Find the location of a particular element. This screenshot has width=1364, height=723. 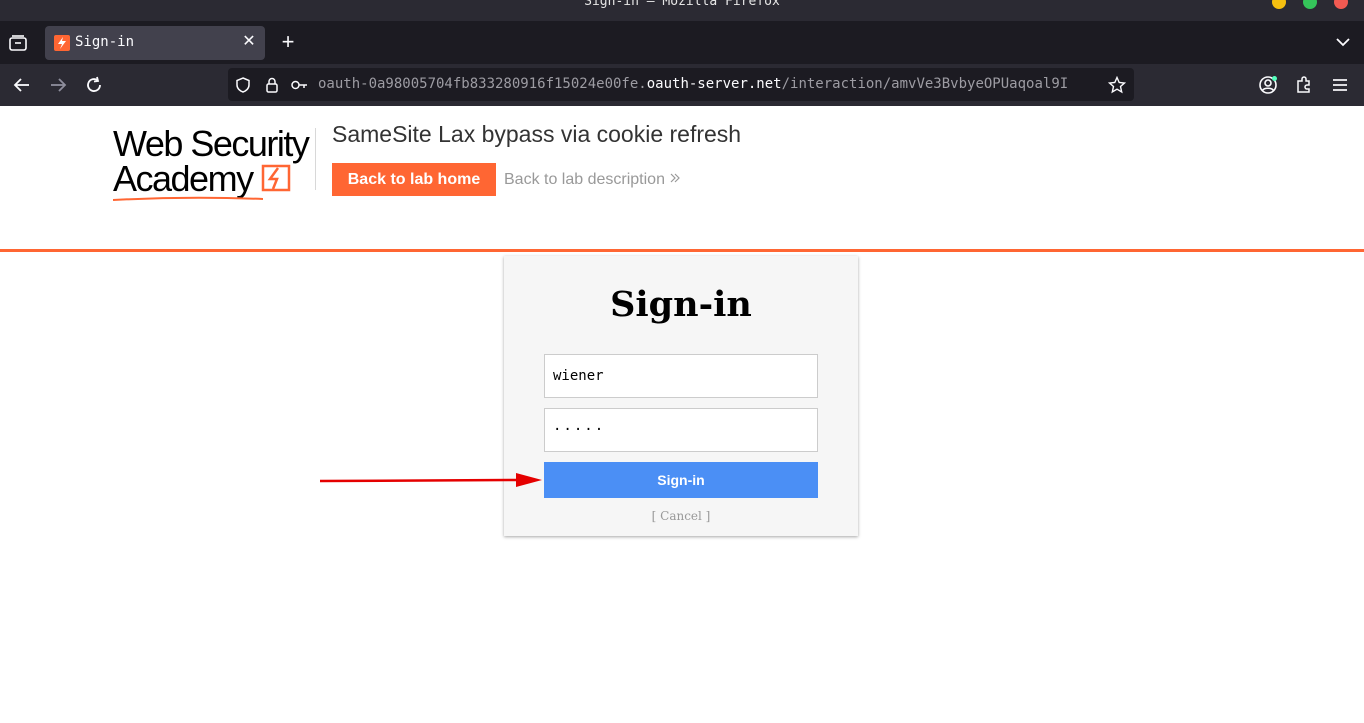

sign-in-button: Sign-in is located at coordinates (681, 480).